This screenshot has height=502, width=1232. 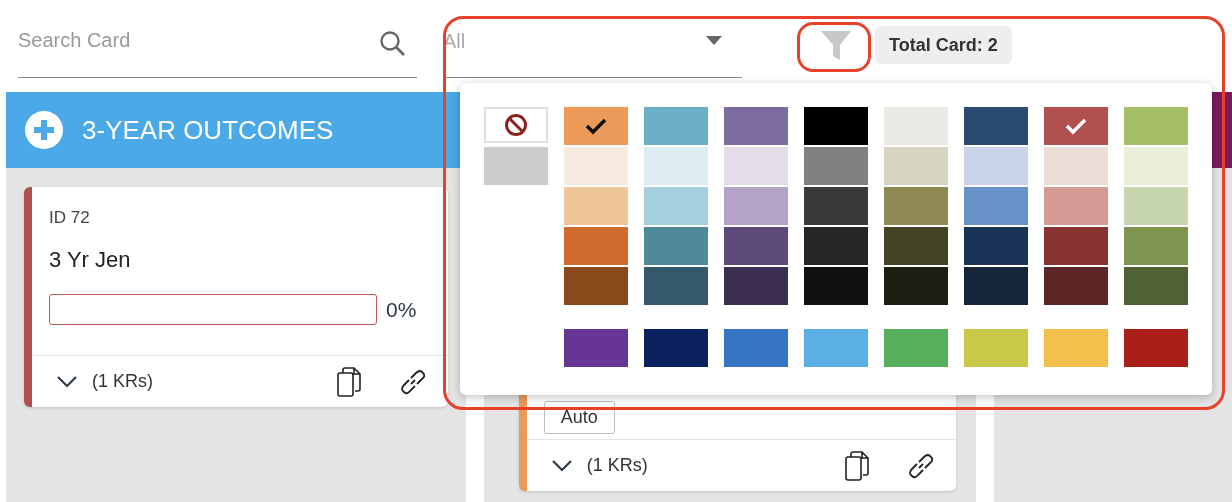 What do you see at coordinates (69, 218) in the screenshot?
I see `card-id: ID 72` at bounding box center [69, 218].